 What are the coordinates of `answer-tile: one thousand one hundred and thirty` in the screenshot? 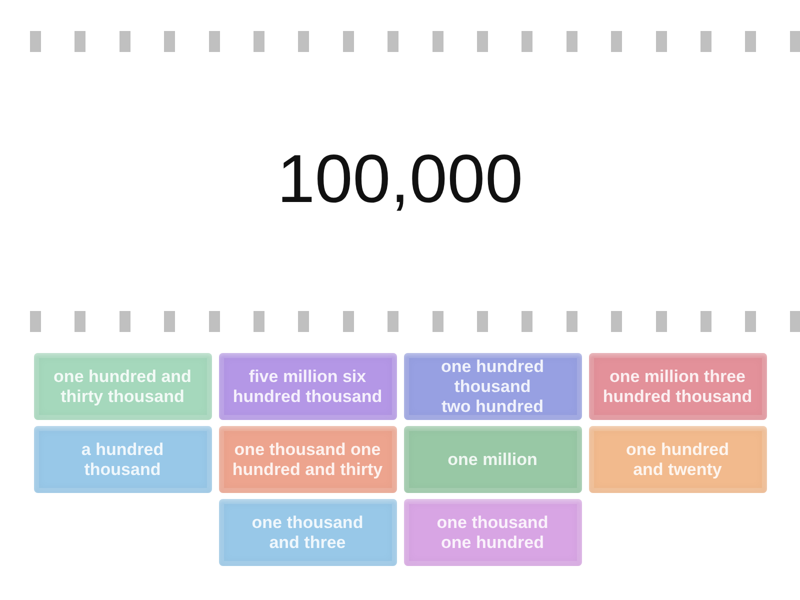 It's located at (307, 459).